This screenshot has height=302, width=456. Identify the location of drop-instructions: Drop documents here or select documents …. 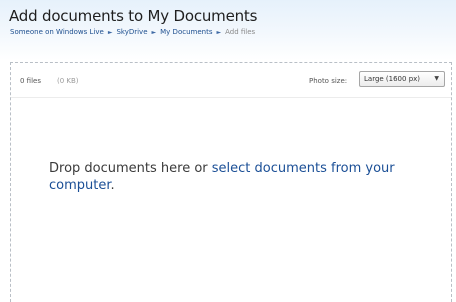
(239, 177).